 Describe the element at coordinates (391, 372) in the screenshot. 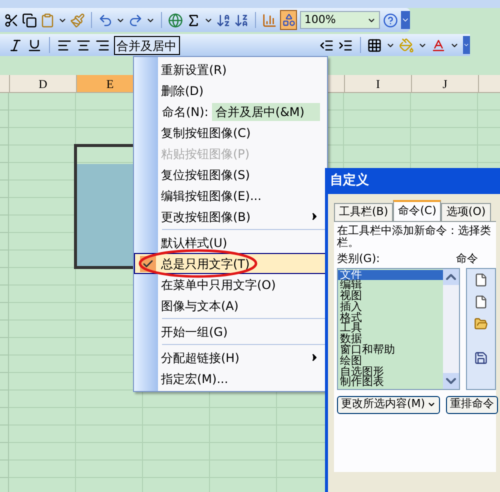

I see `category-item: 自选图形` at that location.